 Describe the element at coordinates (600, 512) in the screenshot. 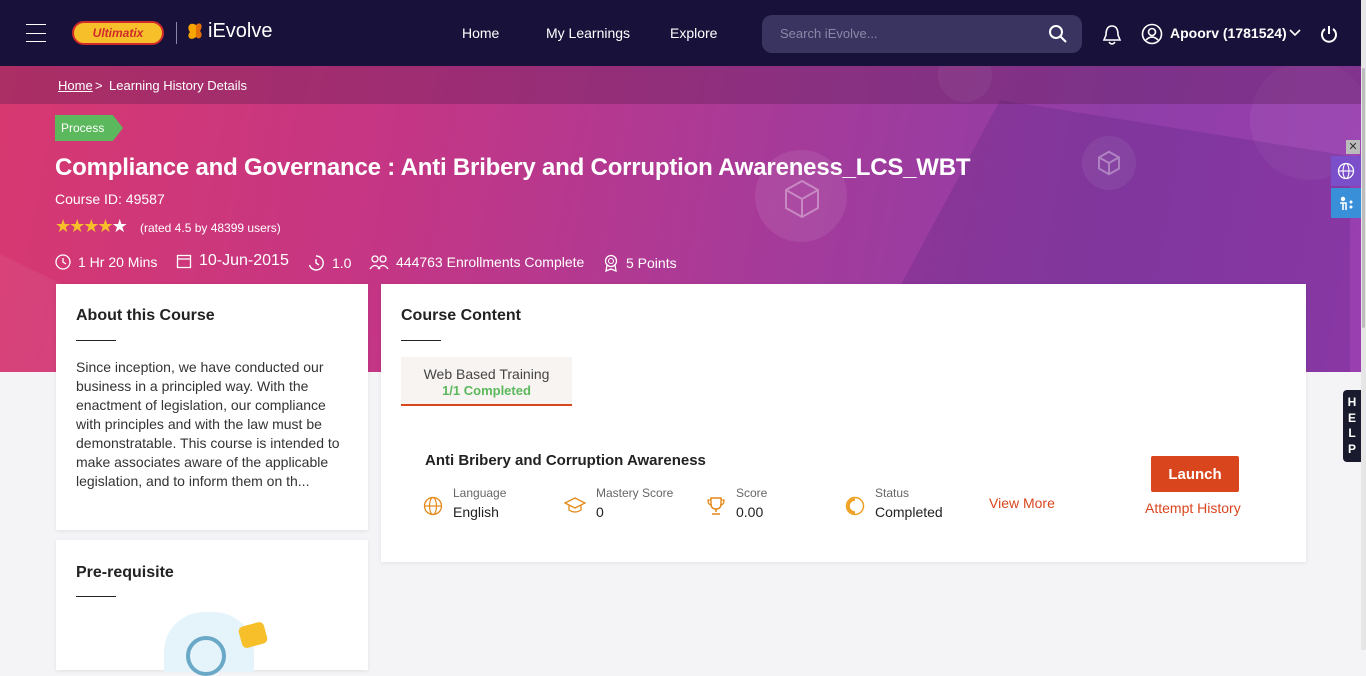

I see `mastery-score-value: 0` at that location.